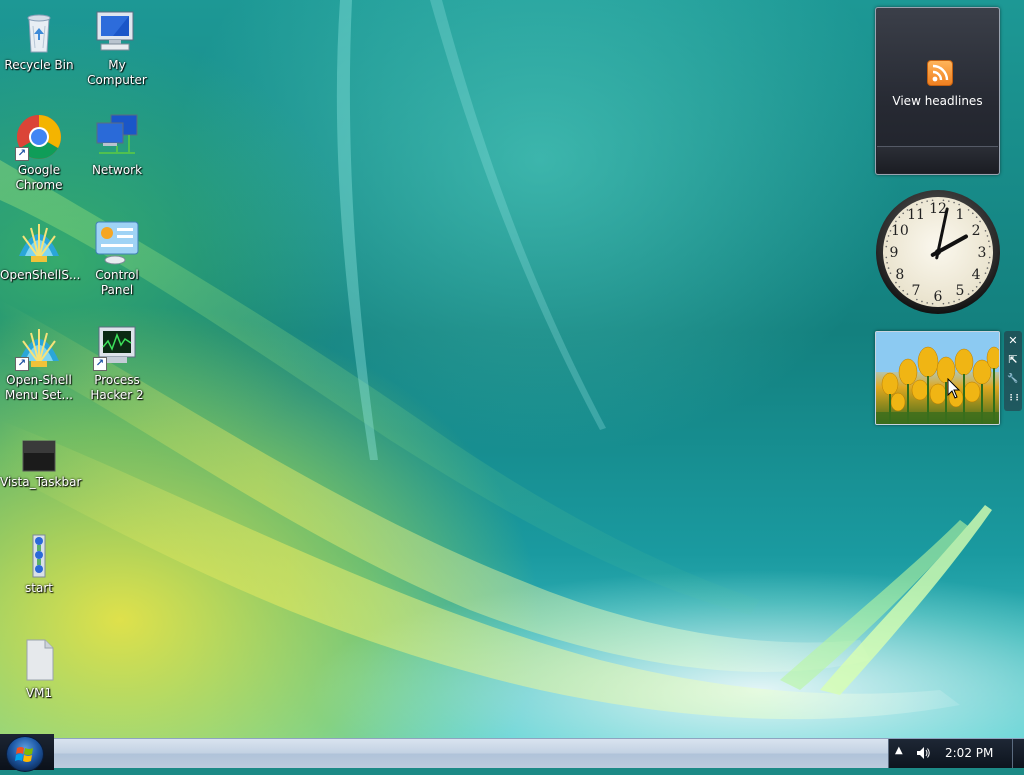 This screenshot has height=775, width=1024. I want to click on desktop-icon-vista-taskbar: Vista_Taskbar, so click(40, 461).